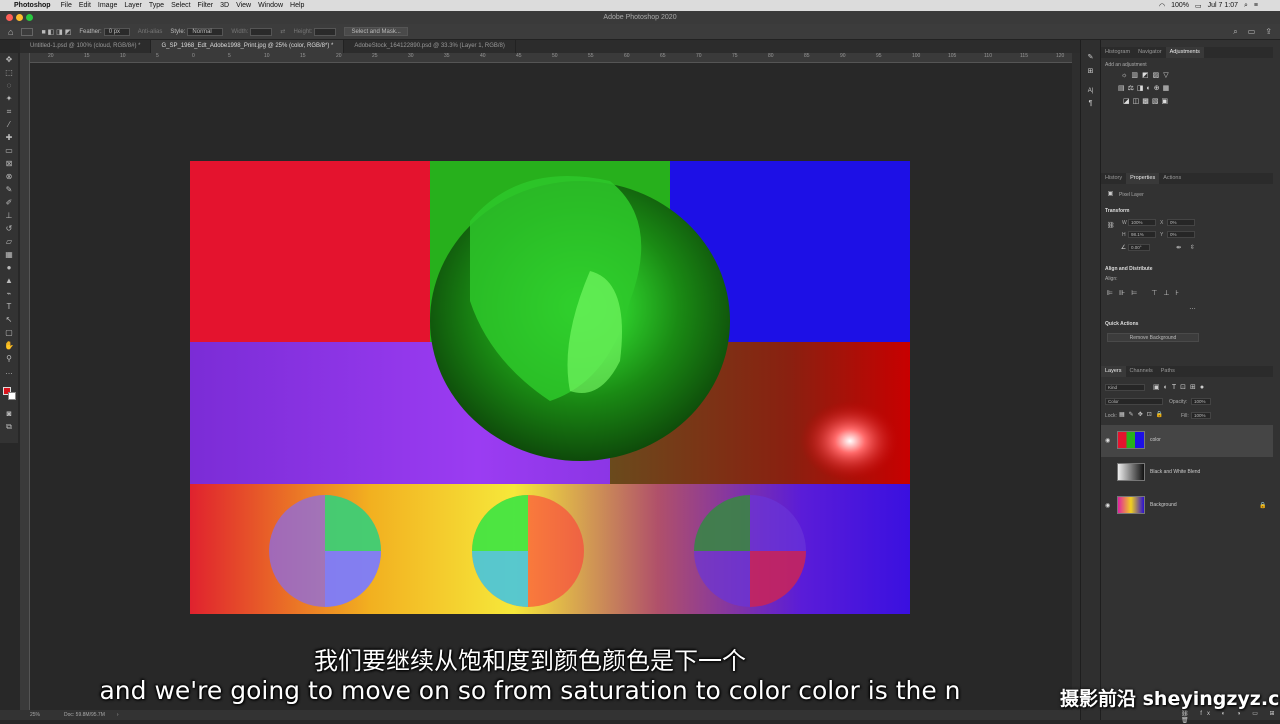  Describe the element at coordinates (1155, 440) in the screenshot. I see `layer-name: color` at that location.